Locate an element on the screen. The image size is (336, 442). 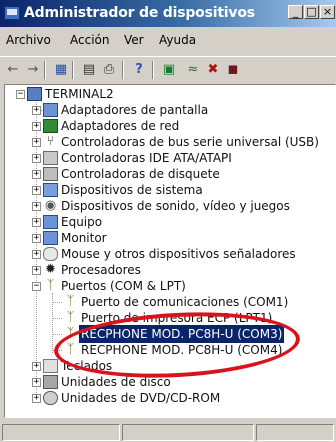
minimize-button: _ is located at coordinates (295, 12).